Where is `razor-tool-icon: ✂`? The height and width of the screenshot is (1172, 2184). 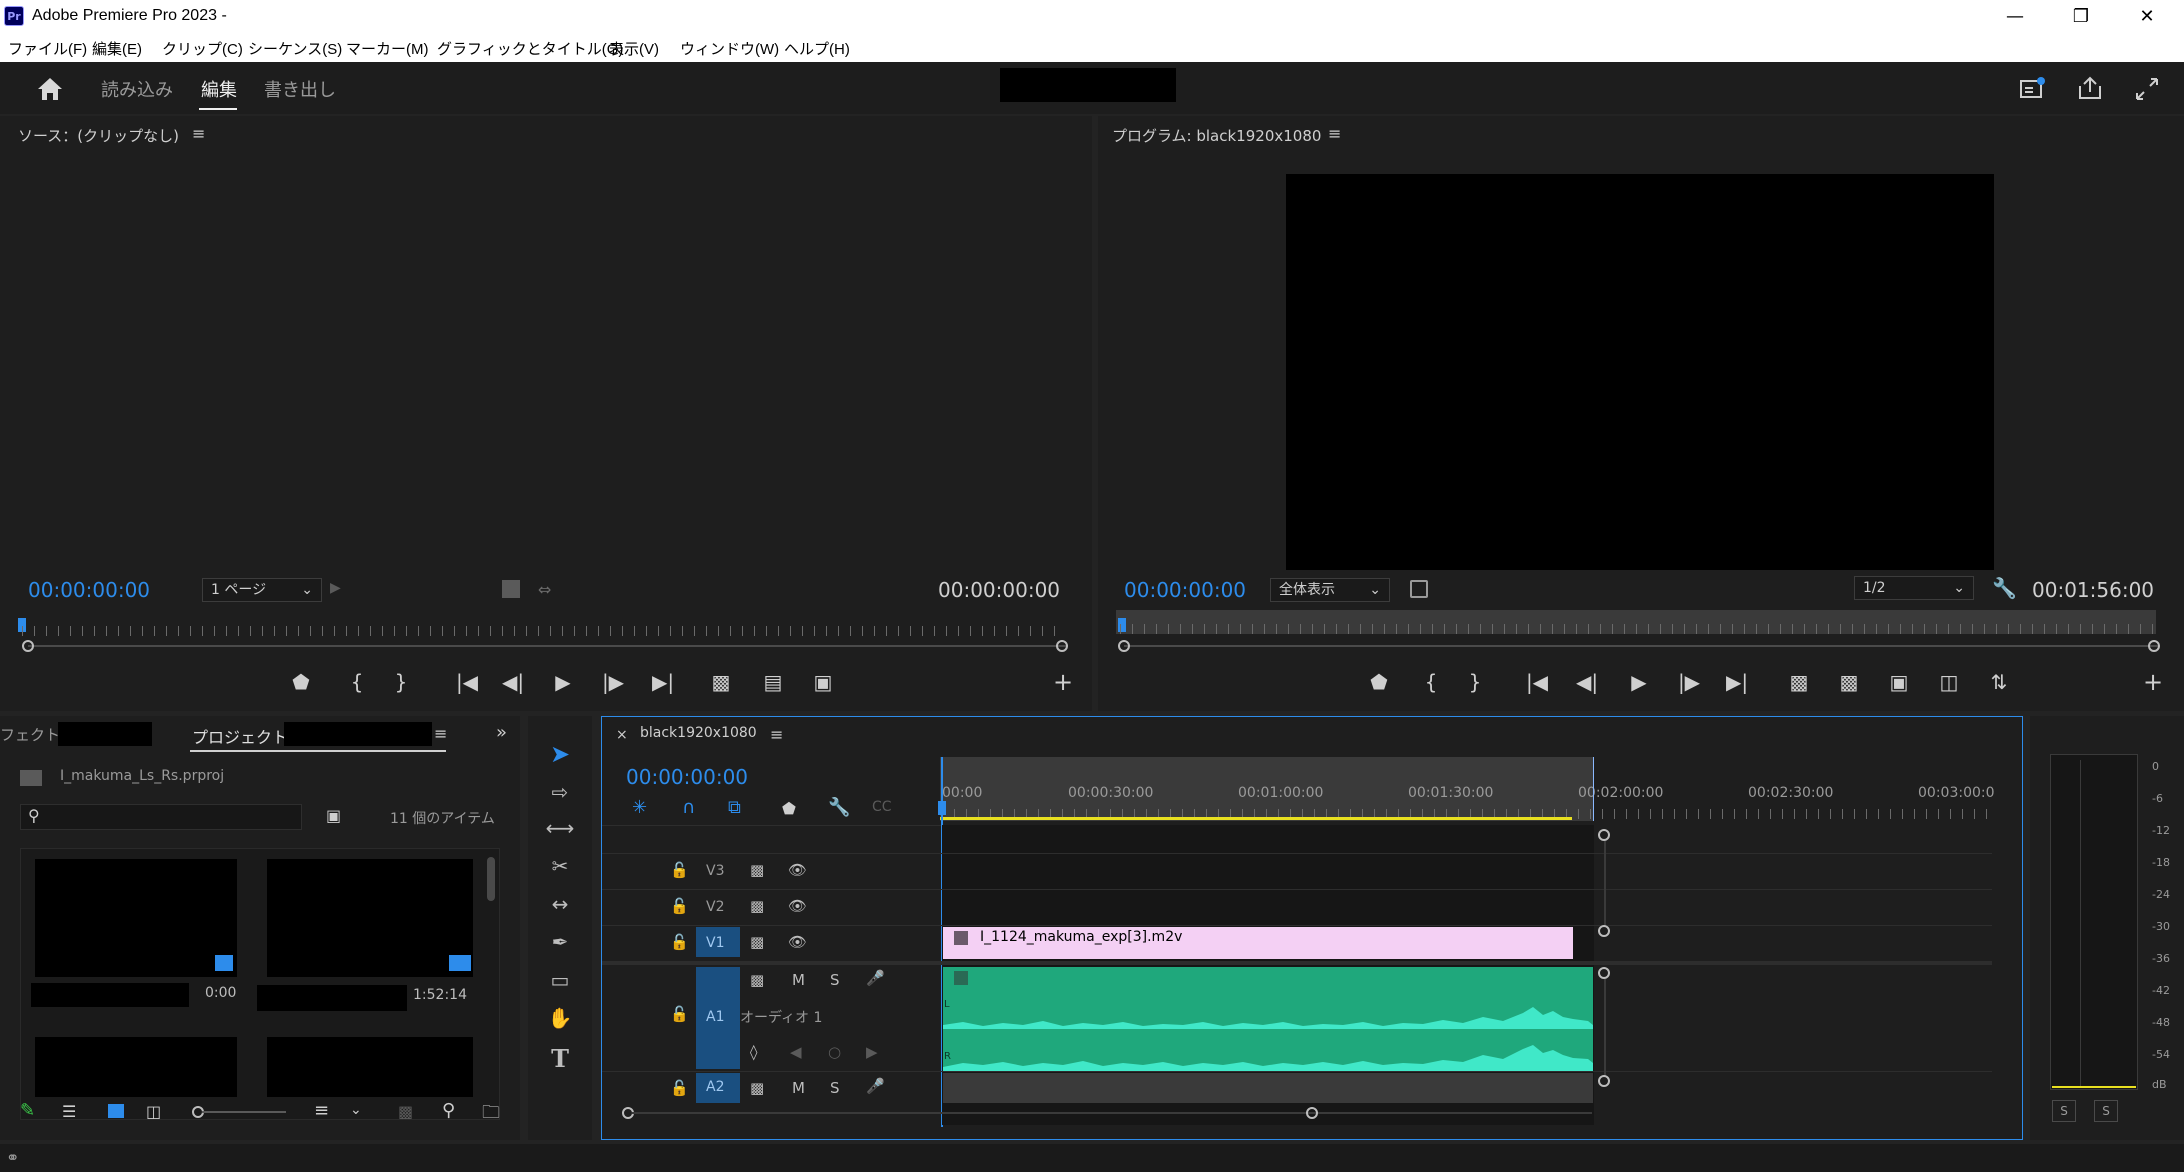
razor-tool-icon: ✂ is located at coordinates (560, 866).